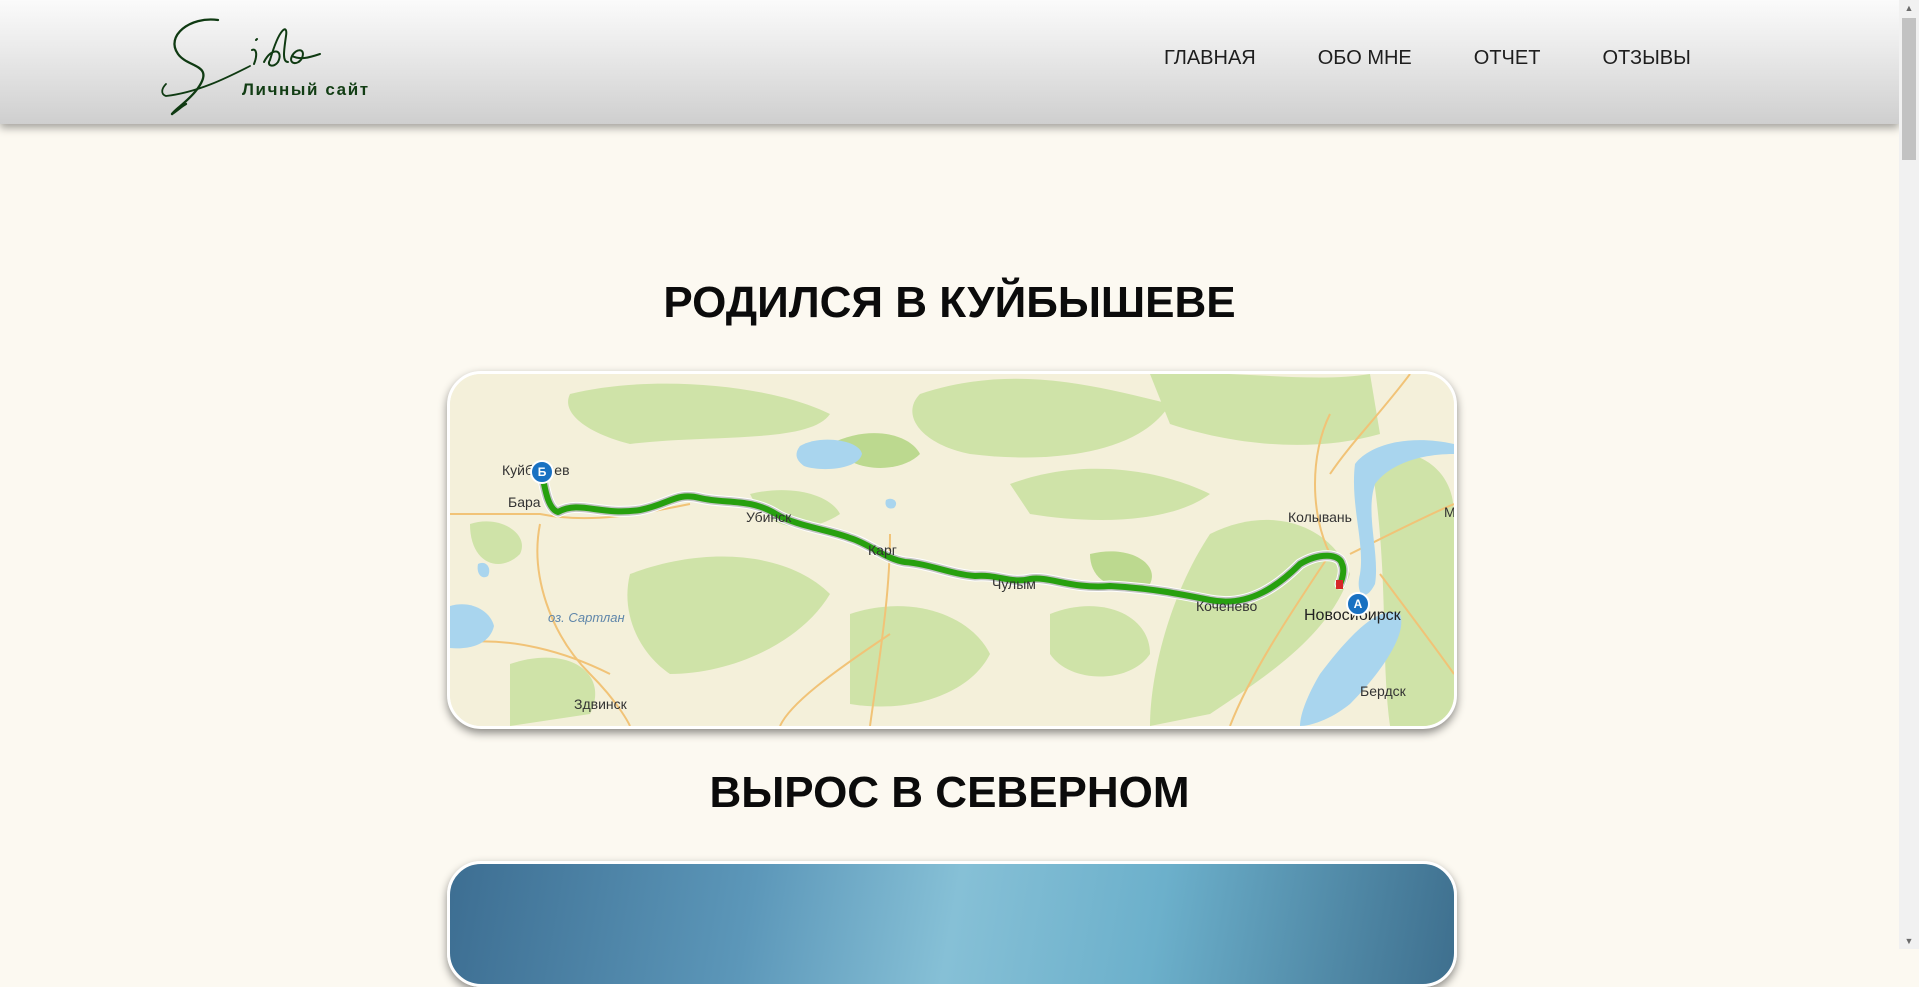  I want to click on section-title-birthplace: РОДИЛСЯ В КУЙБЫШЕВЕ, so click(949, 302).